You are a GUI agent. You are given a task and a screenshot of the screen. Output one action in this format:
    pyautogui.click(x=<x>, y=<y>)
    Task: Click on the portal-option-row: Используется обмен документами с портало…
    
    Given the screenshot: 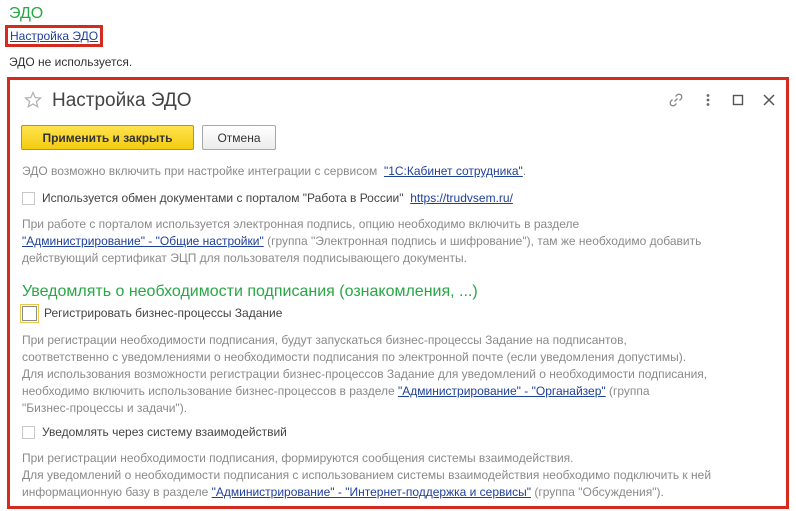 What is the action you would take?
    pyautogui.click(x=267, y=198)
    